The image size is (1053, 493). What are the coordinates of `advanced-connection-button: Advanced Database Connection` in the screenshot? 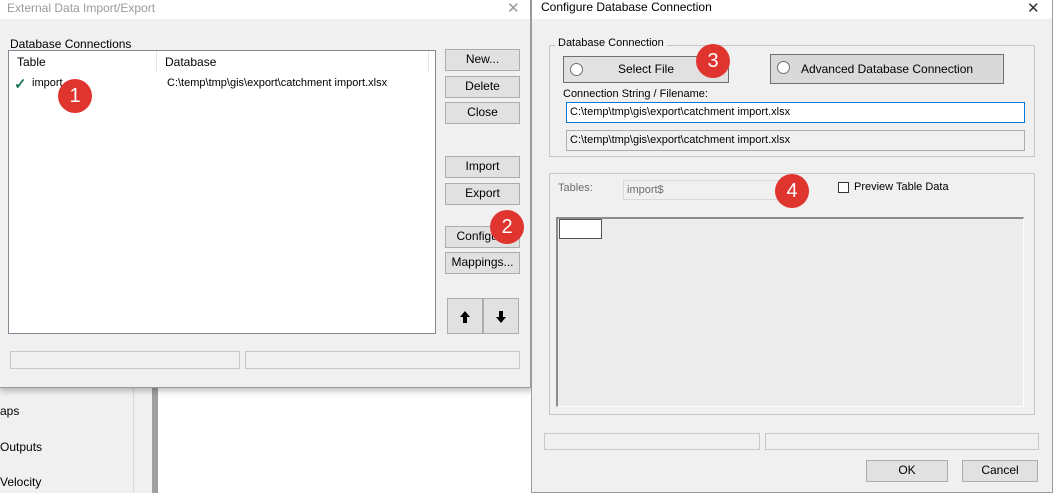 It's located at (887, 69).